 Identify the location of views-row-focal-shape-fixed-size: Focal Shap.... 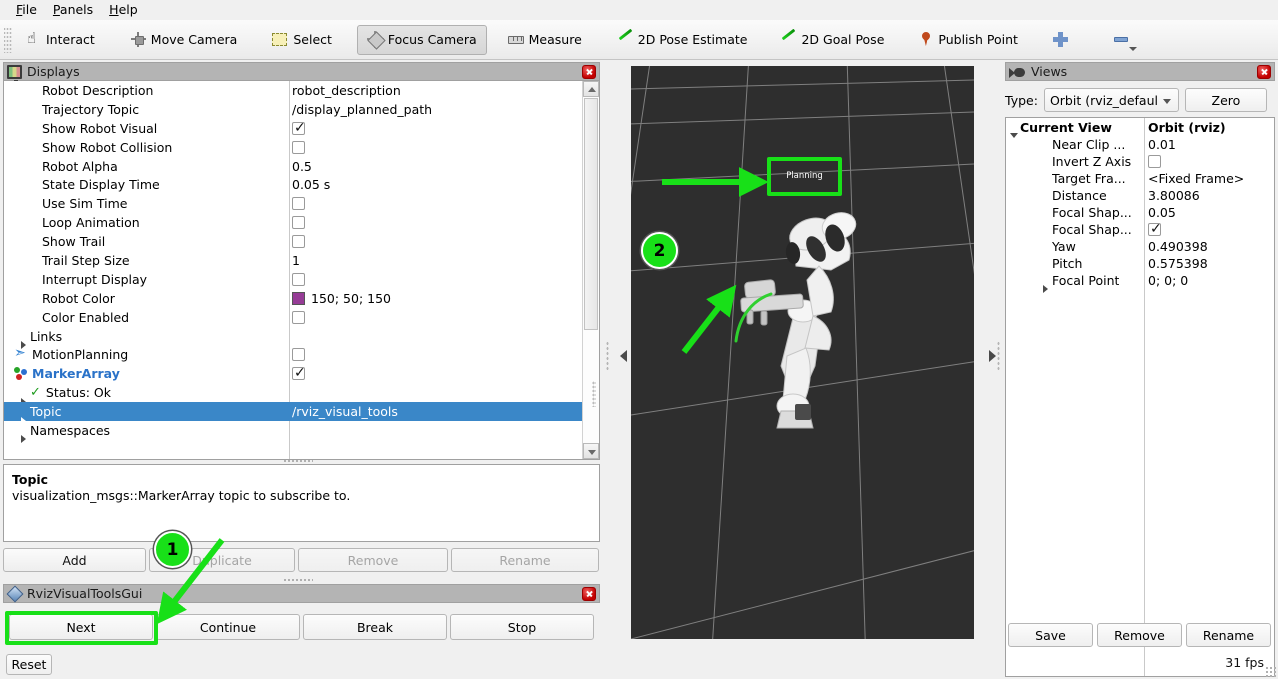
(1140, 229).